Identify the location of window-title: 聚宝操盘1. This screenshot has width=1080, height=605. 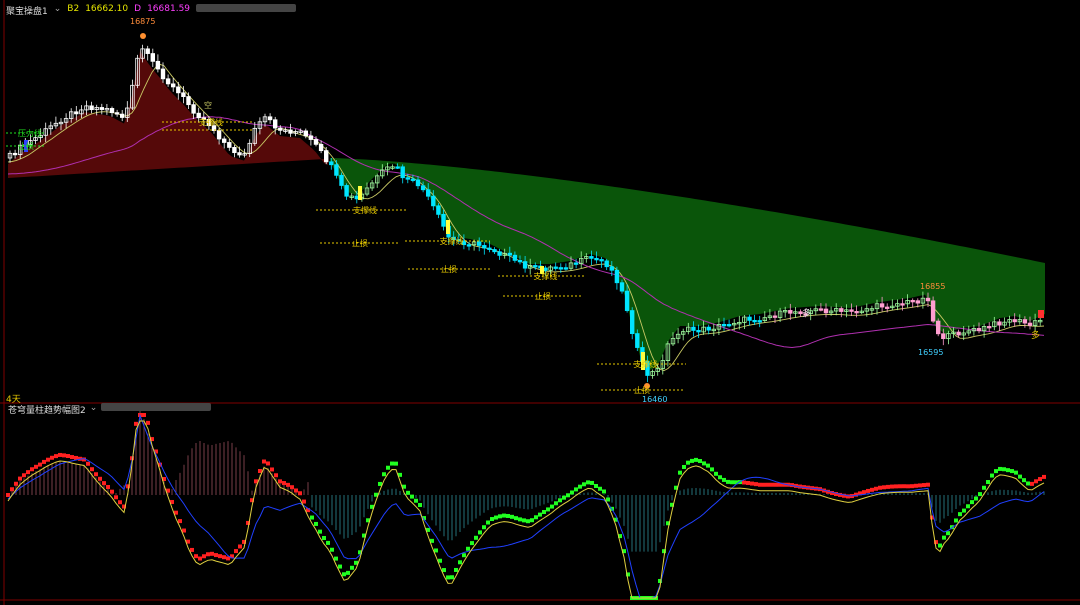
(27, 10).